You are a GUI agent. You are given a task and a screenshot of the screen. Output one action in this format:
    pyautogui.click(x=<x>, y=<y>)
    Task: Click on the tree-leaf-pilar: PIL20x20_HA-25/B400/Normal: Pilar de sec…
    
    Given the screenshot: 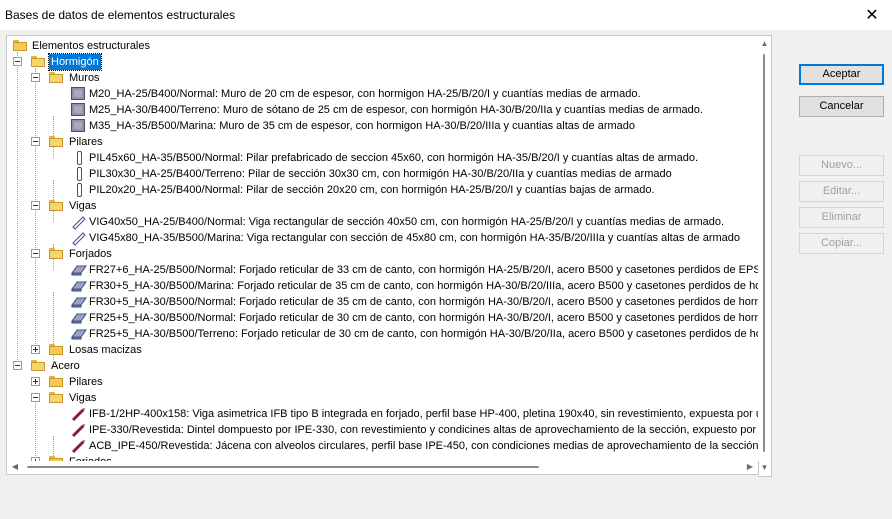 What is the action you would take?
    pyautogui.click(x=384, y=190)
    